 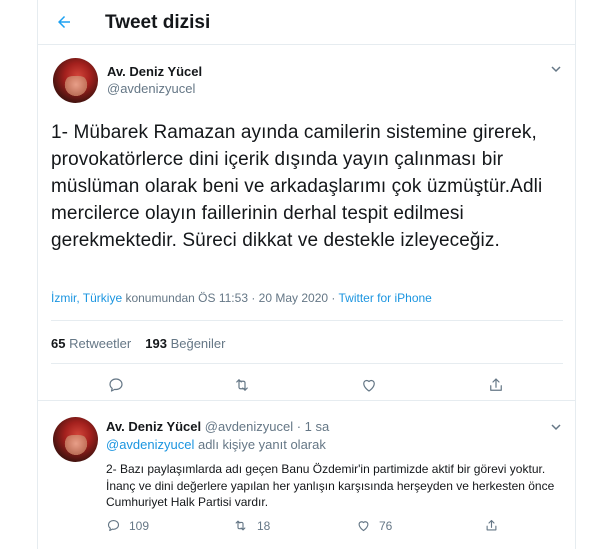 I want to click on retweets-label: Retweetler, so click(x=100, y=343).